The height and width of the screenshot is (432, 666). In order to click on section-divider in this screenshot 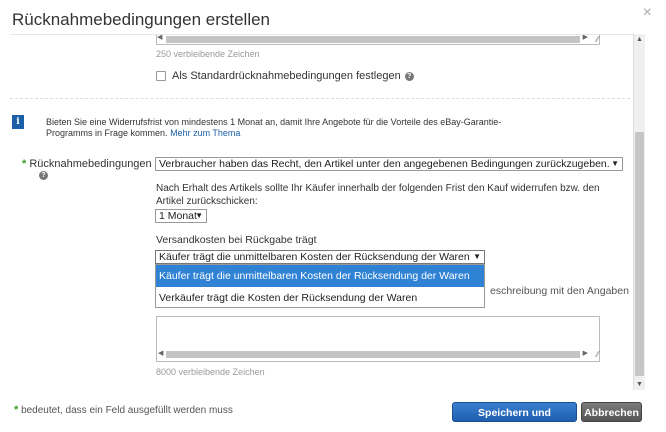, I will do `click(320, 98)`.